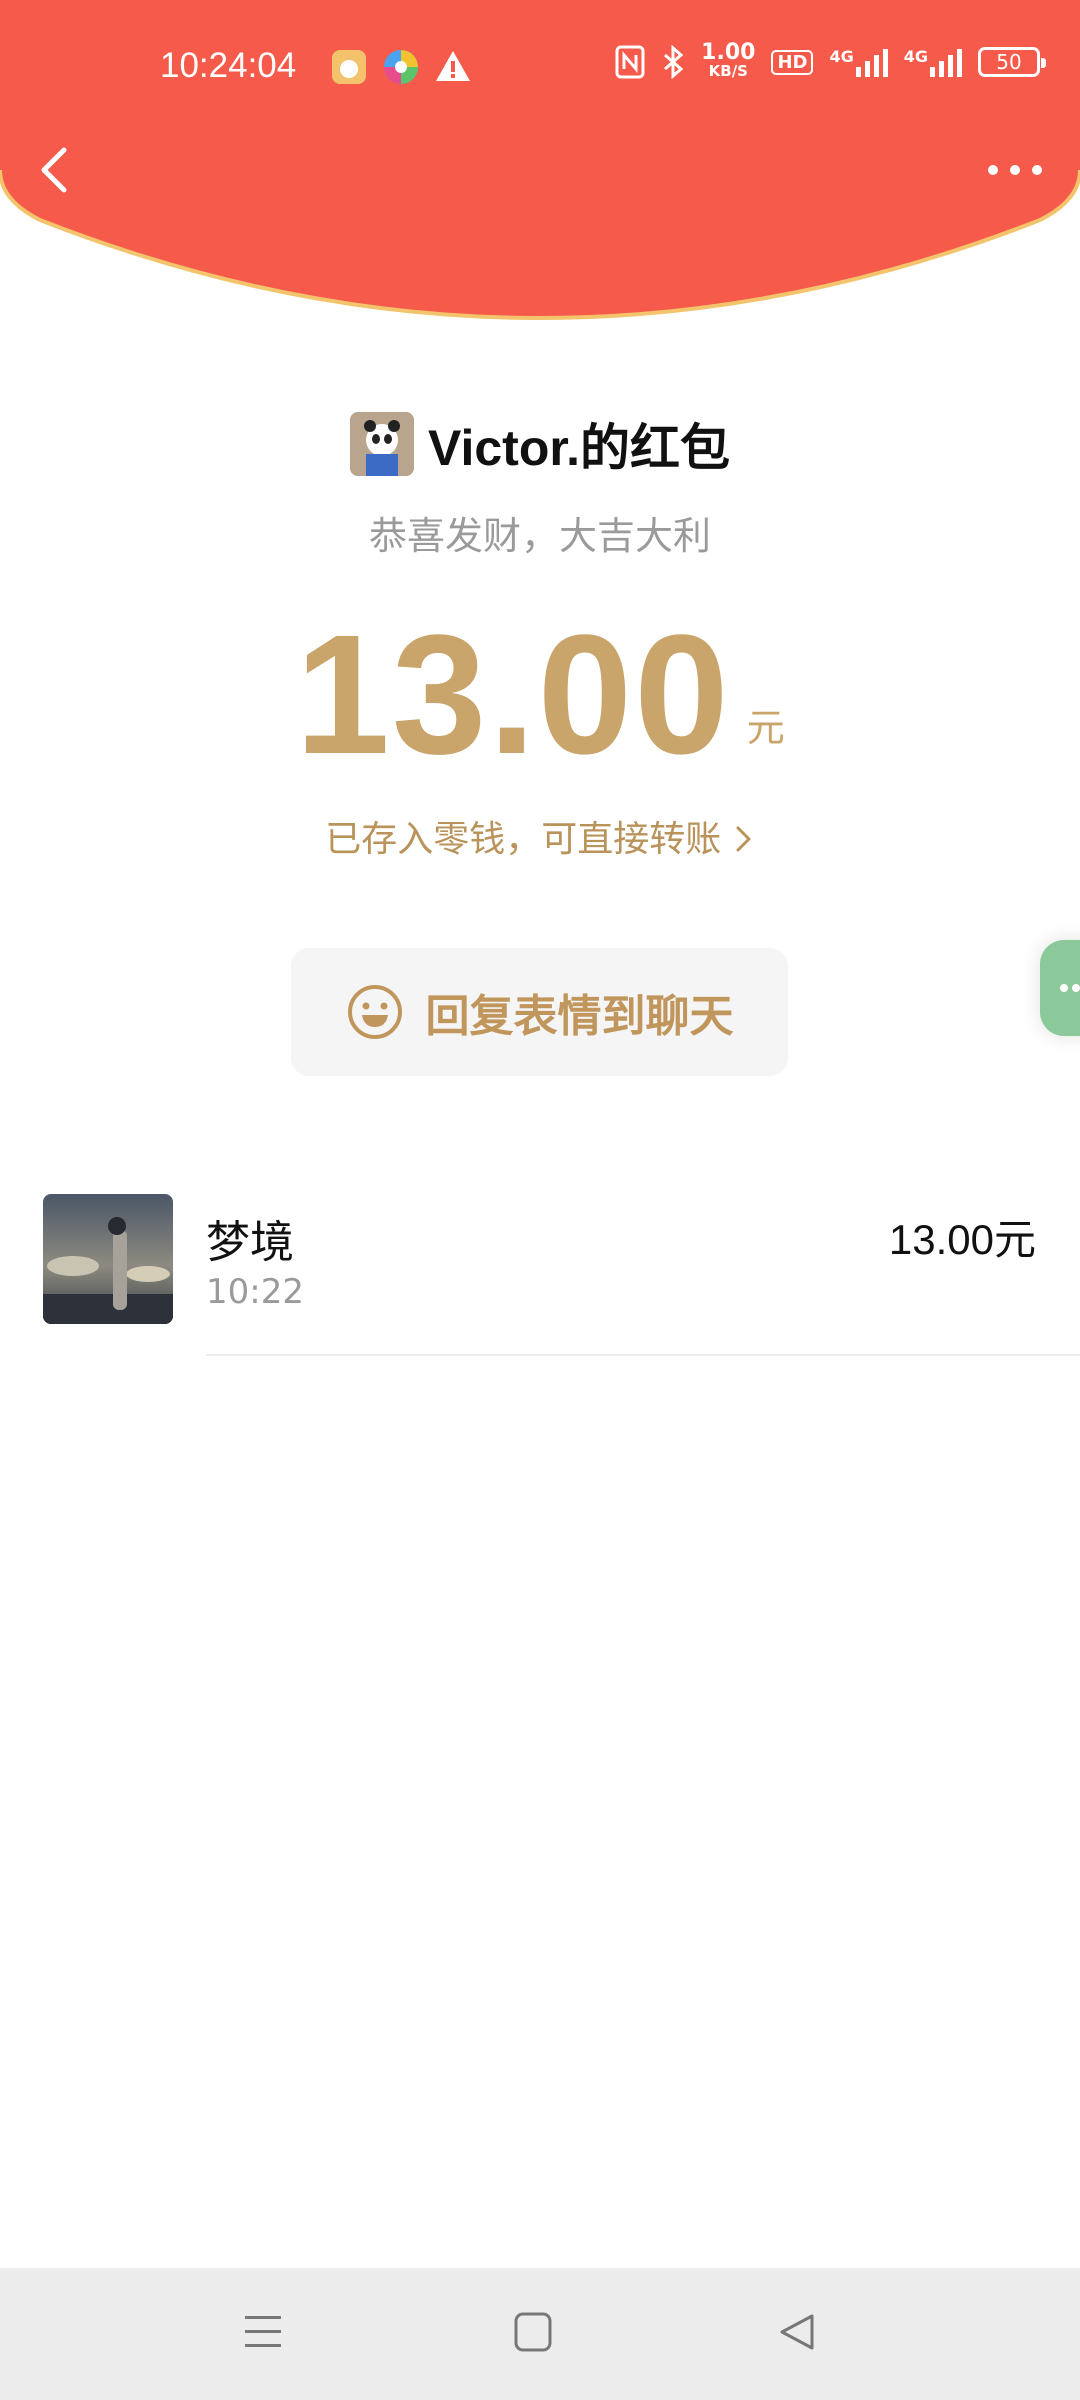  Describe the element at coordinates (453, 68) in the screenshot. I see `warning-icon` at that location.